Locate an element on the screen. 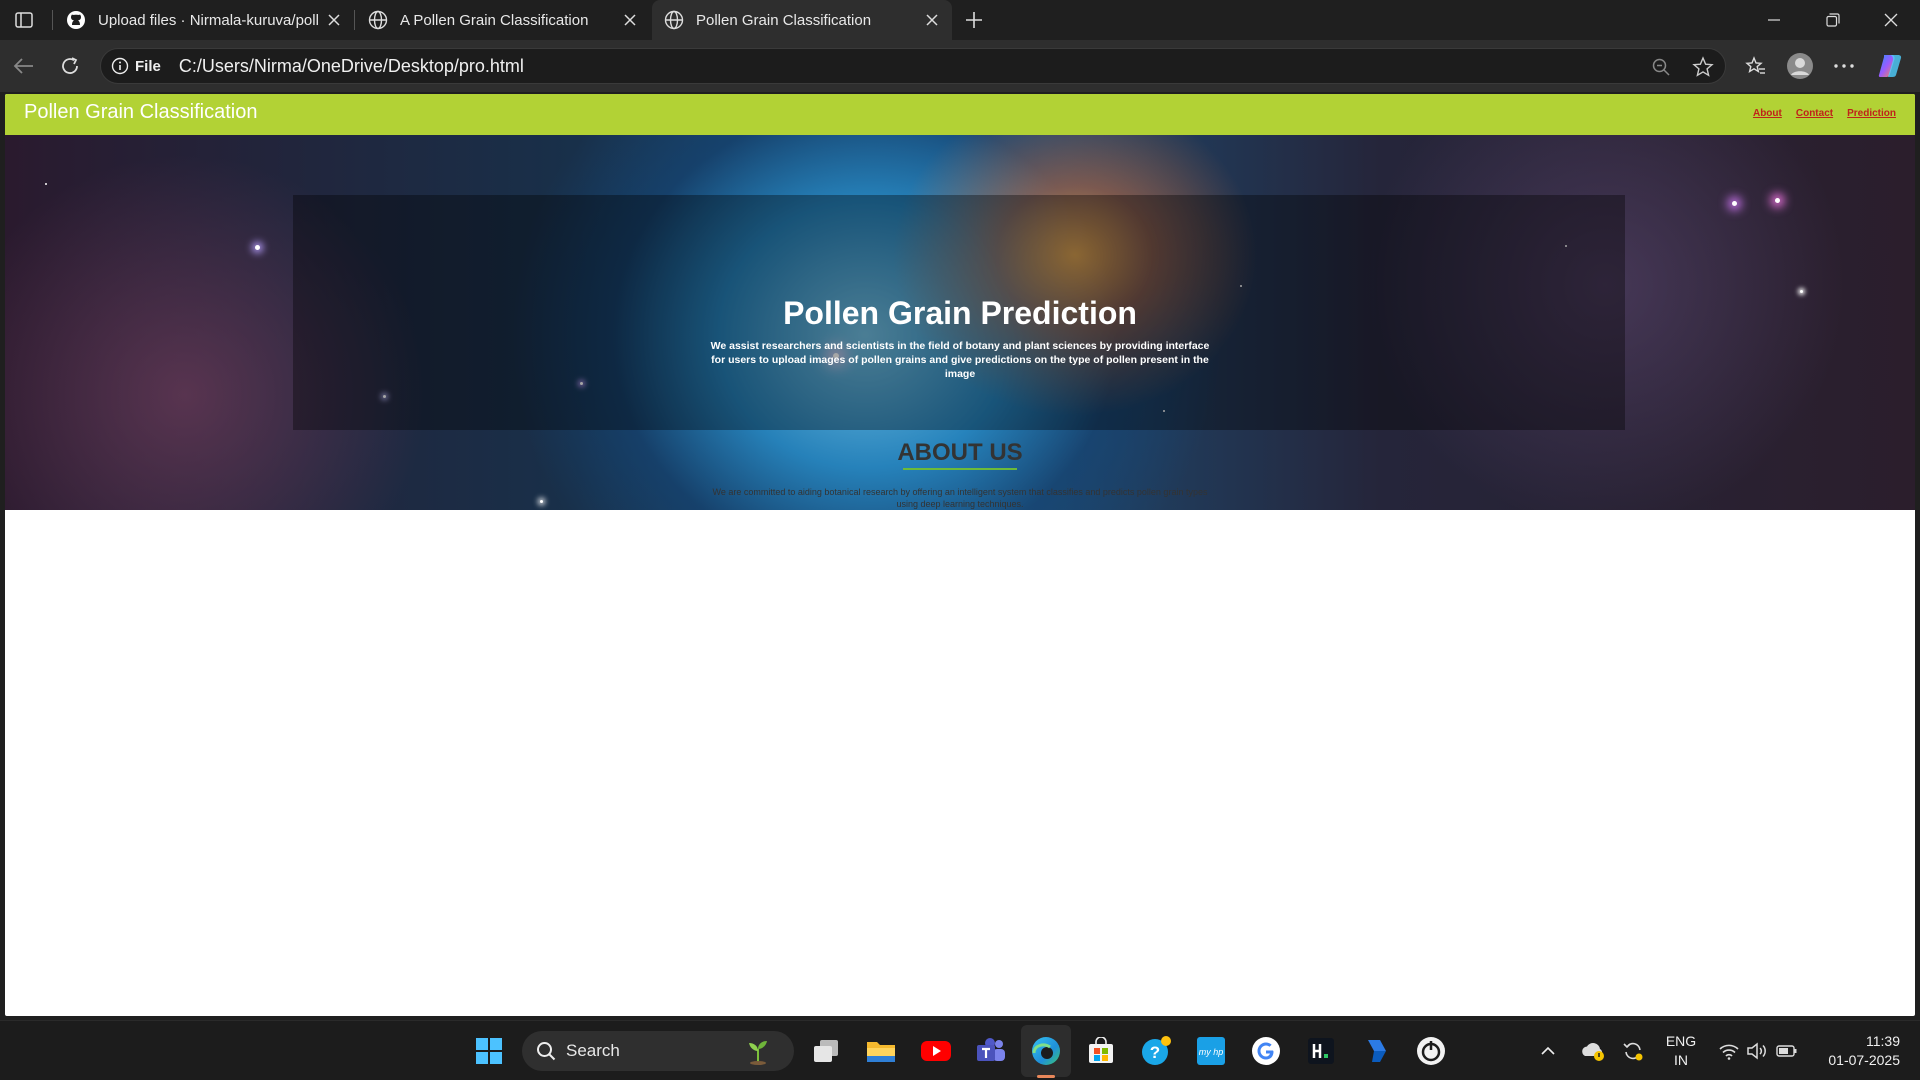 The image size is (1920, 1080). myhp-icon: my hp is located at coordinates (1211, 1051).